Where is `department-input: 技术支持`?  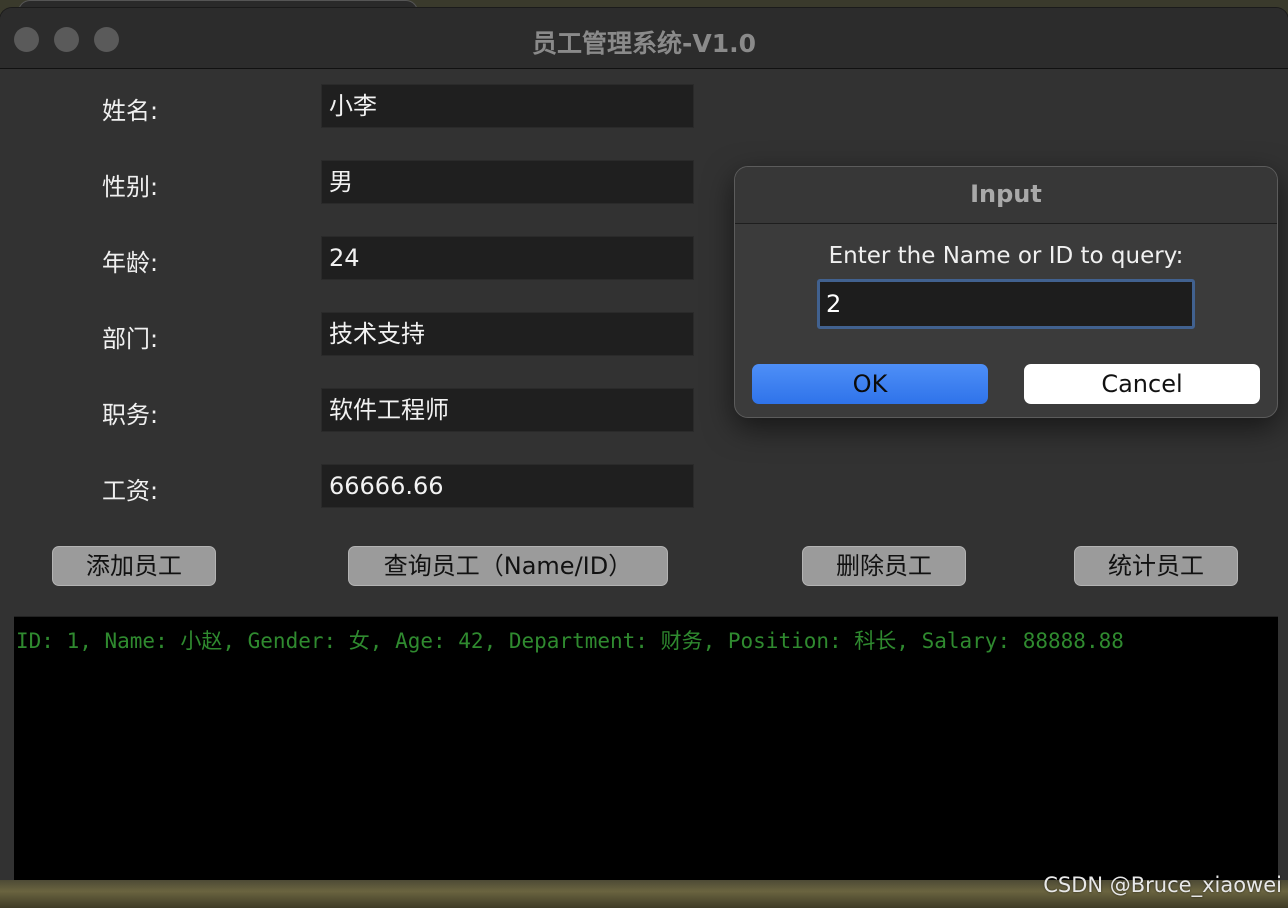
department-input: 技术支持 is located at coordinates (507, 334).